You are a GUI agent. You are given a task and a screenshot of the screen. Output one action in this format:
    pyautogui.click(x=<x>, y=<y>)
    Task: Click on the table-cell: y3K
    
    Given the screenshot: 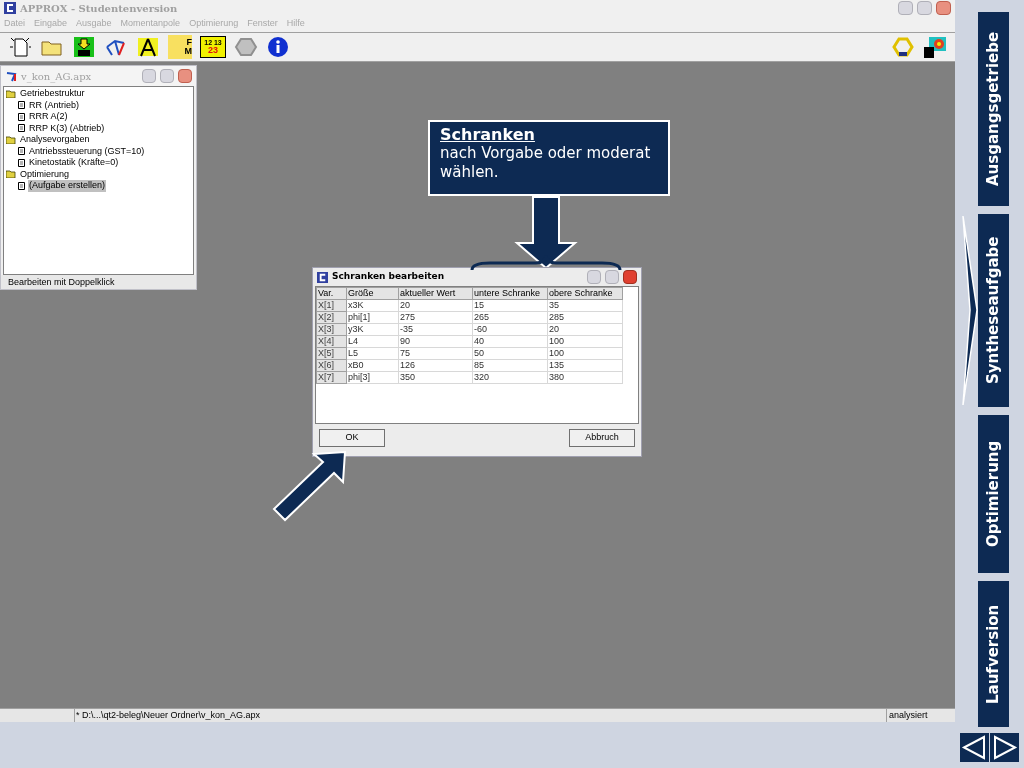 What is the action you would take?
    pyautogui.click(x=372, y=329)
    